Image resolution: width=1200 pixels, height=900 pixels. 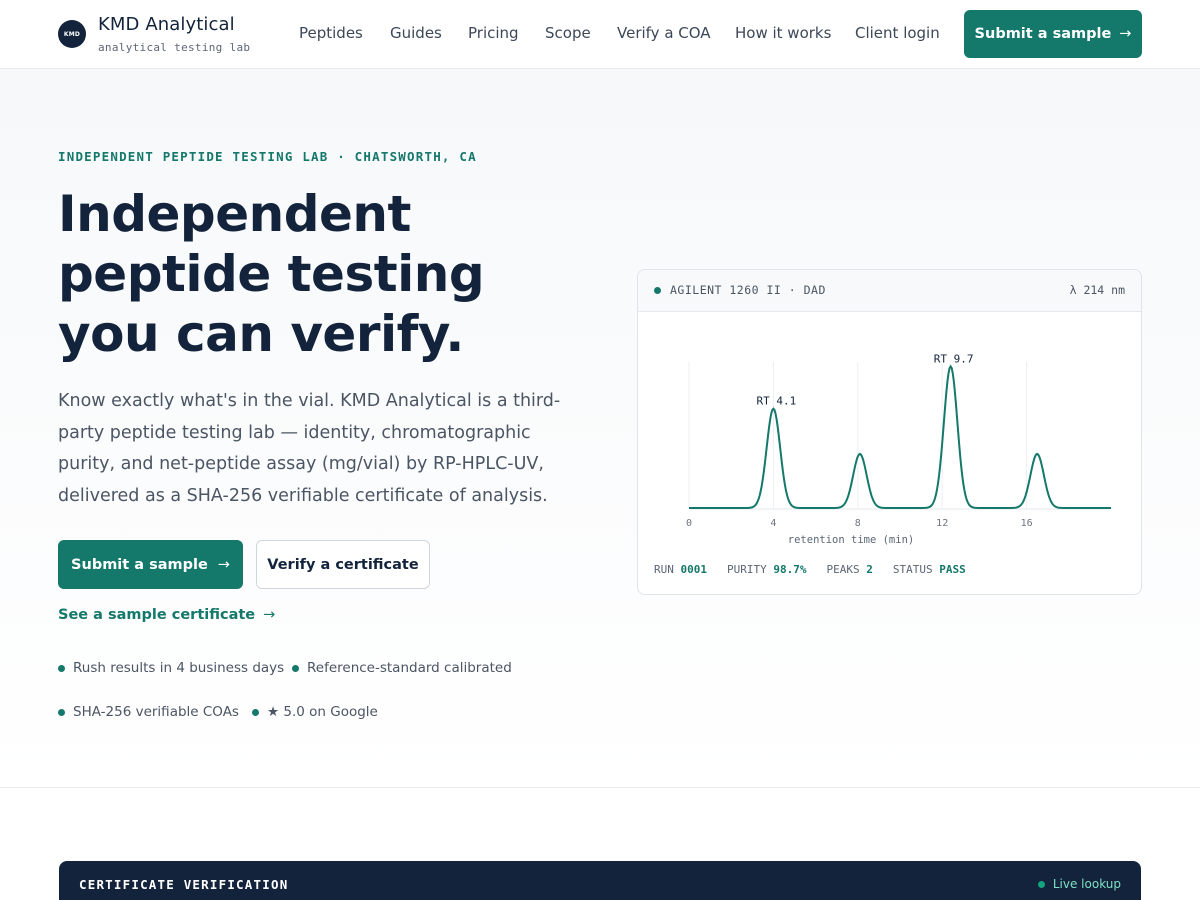 I want to click on logo-icon: KMD, so click(x=72, y=34).